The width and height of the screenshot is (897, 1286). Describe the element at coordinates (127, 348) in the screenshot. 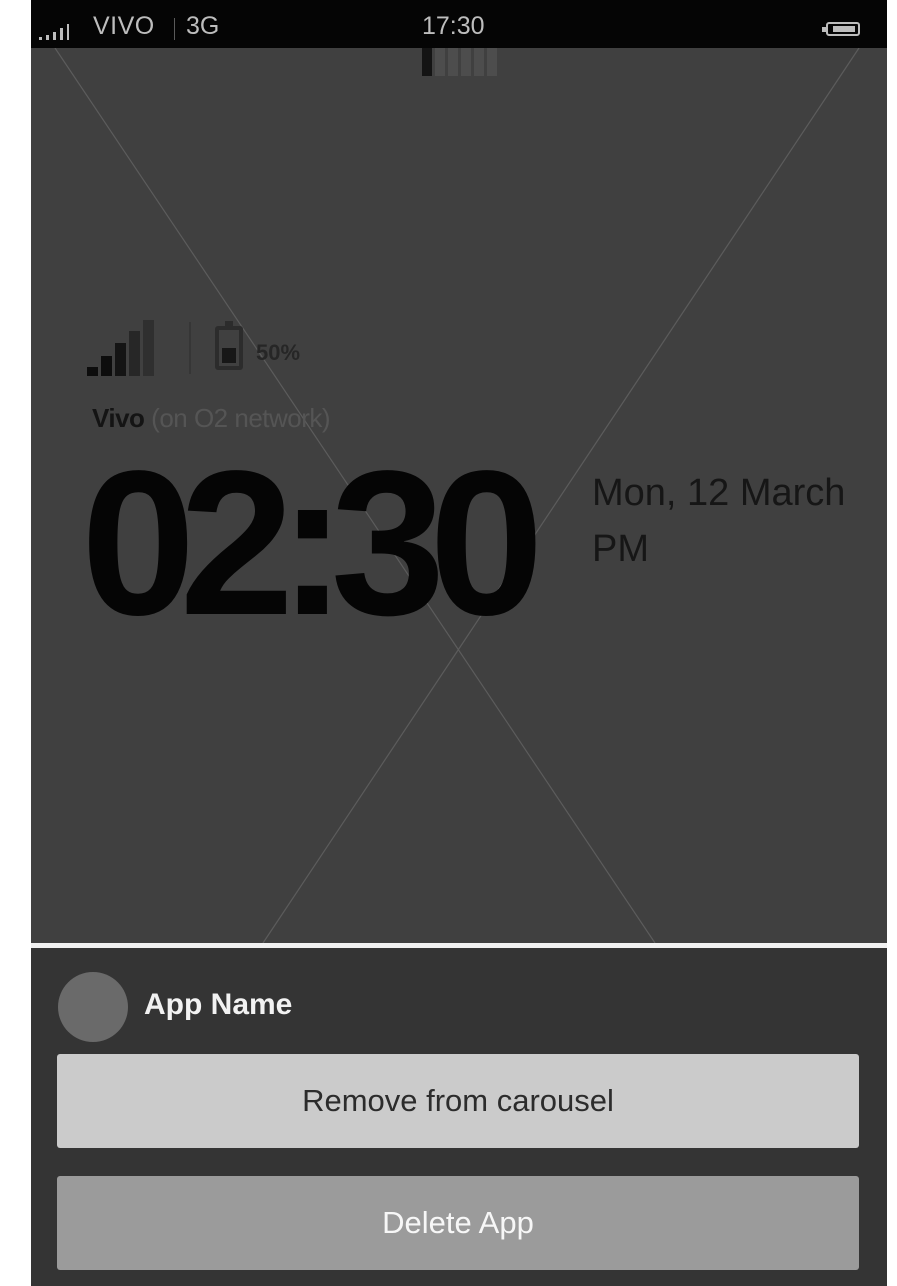

I see `signal-strength-icon` at that location.